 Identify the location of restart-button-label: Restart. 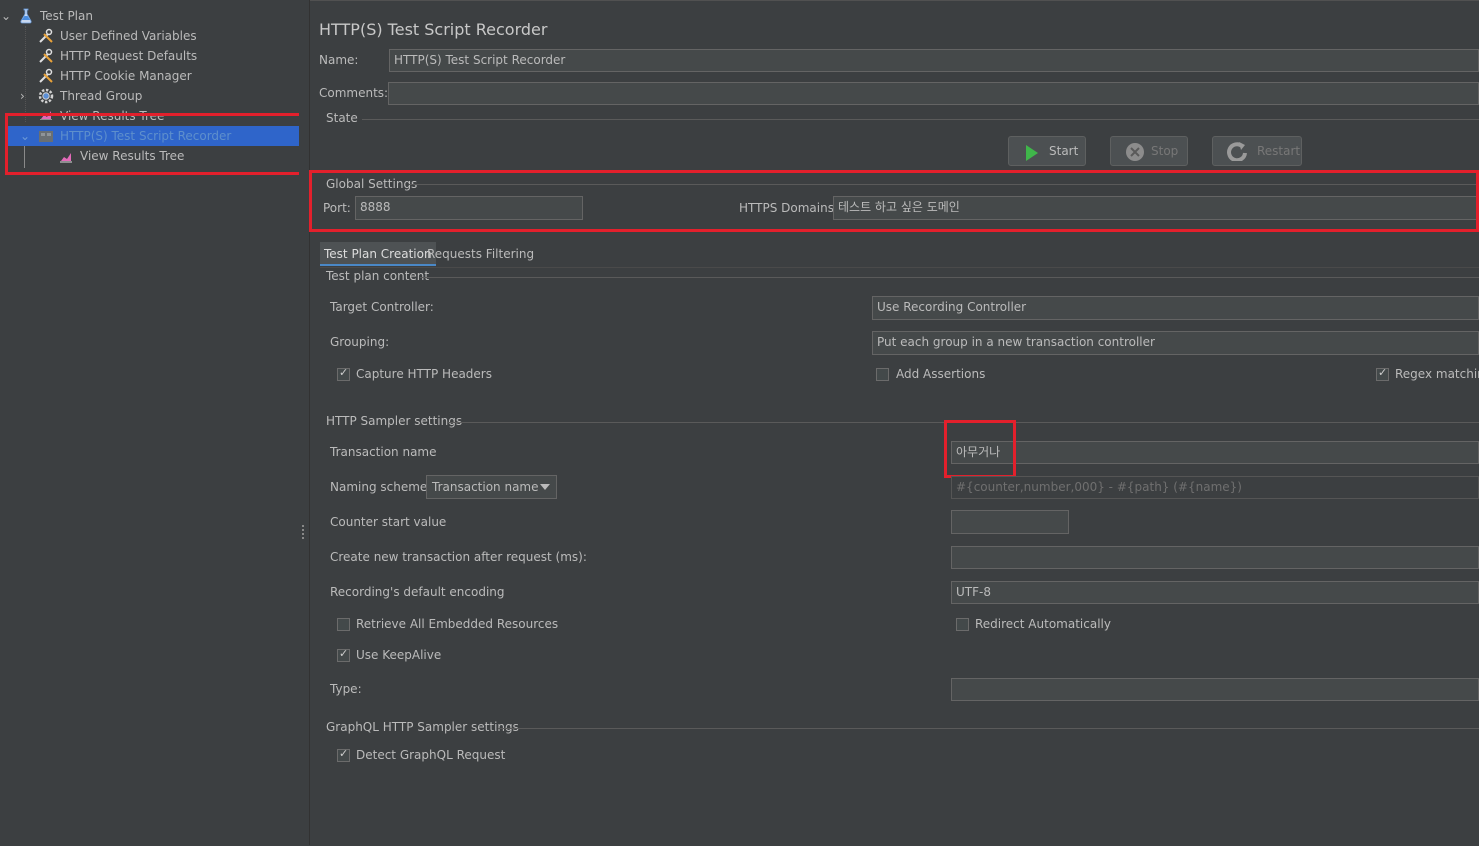
(1279, 151).